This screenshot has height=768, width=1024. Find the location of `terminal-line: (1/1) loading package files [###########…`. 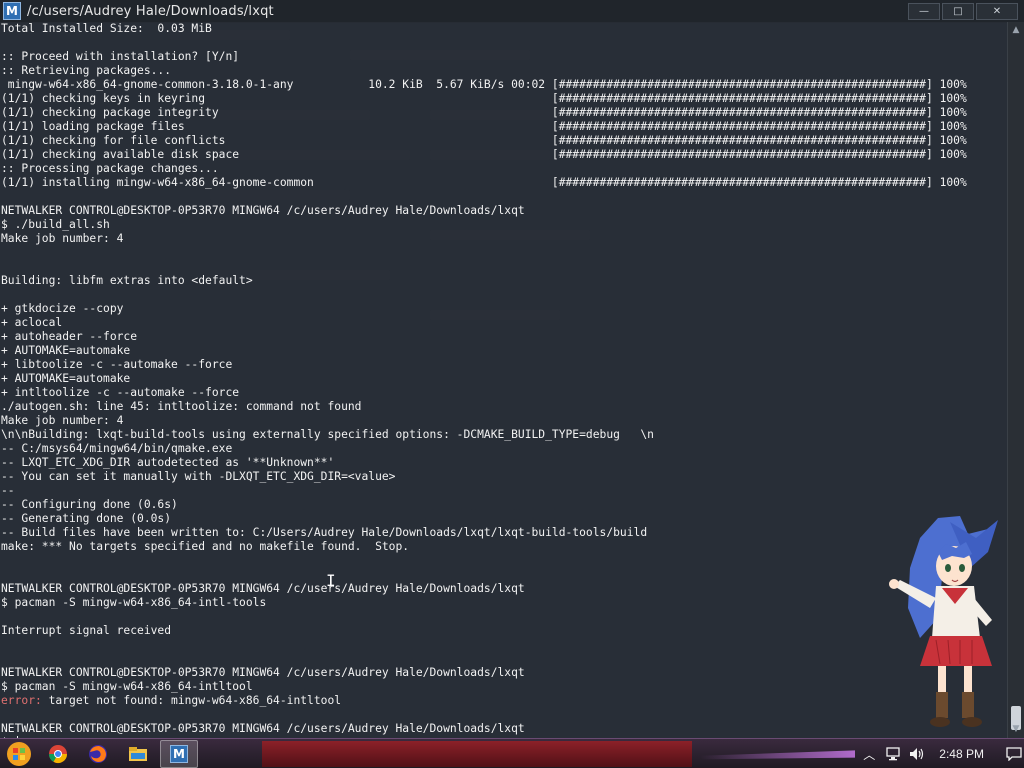

terminal-line: (1/1) loading package files [###########… is located at coordinates (484, 127).